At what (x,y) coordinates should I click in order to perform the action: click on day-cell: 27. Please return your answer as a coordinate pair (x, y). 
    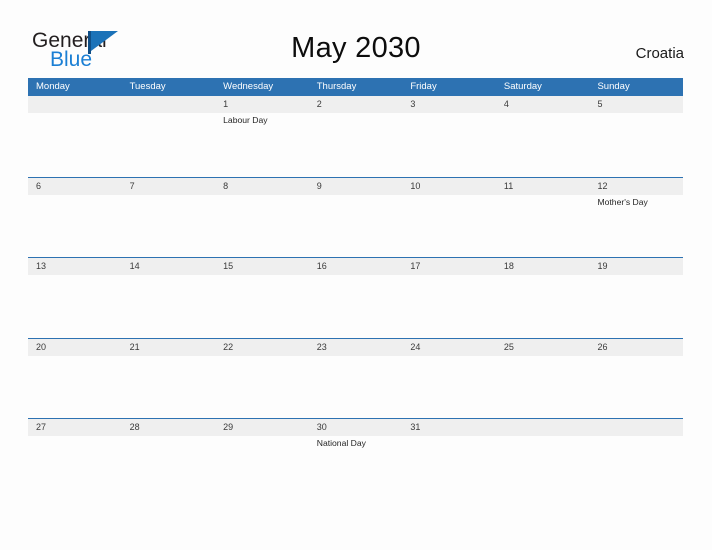
    Looking at the image, I should click on (75, 459).